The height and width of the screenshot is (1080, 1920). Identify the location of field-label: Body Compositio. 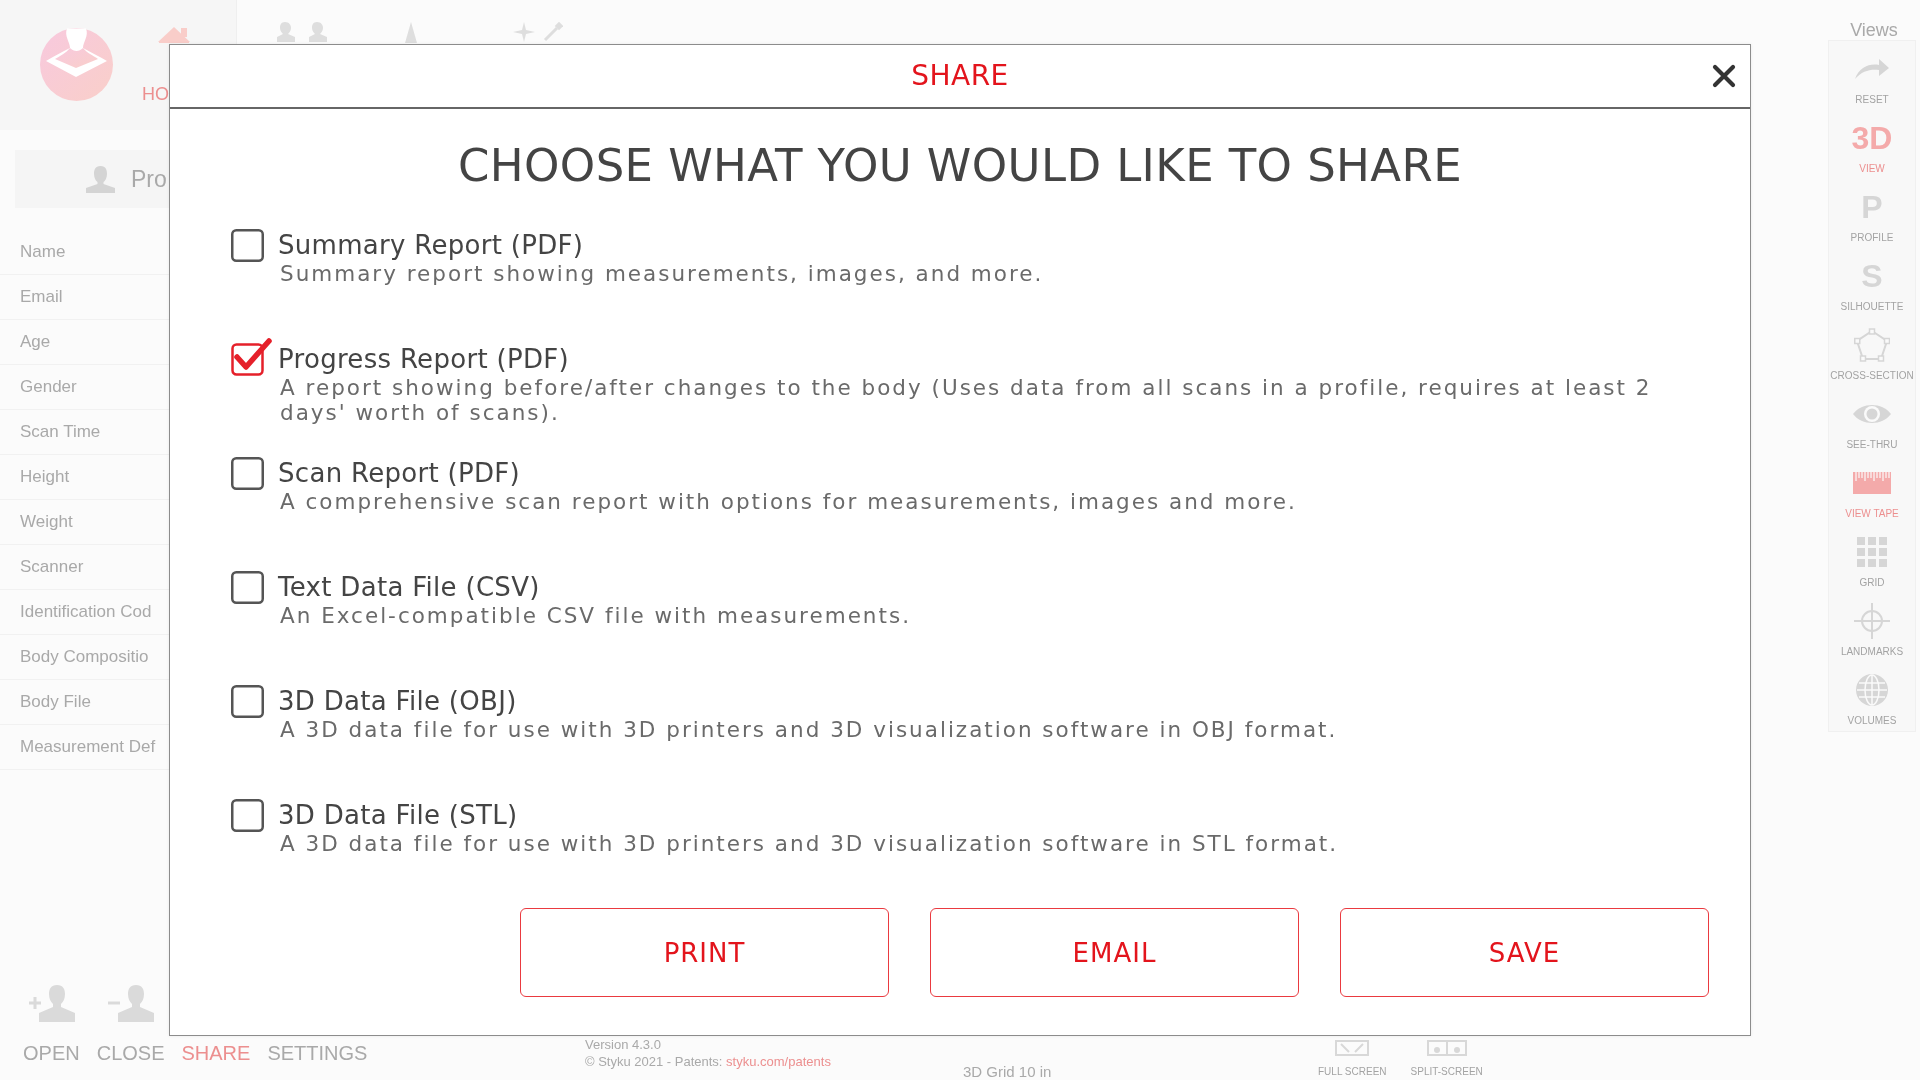
(84, 657).